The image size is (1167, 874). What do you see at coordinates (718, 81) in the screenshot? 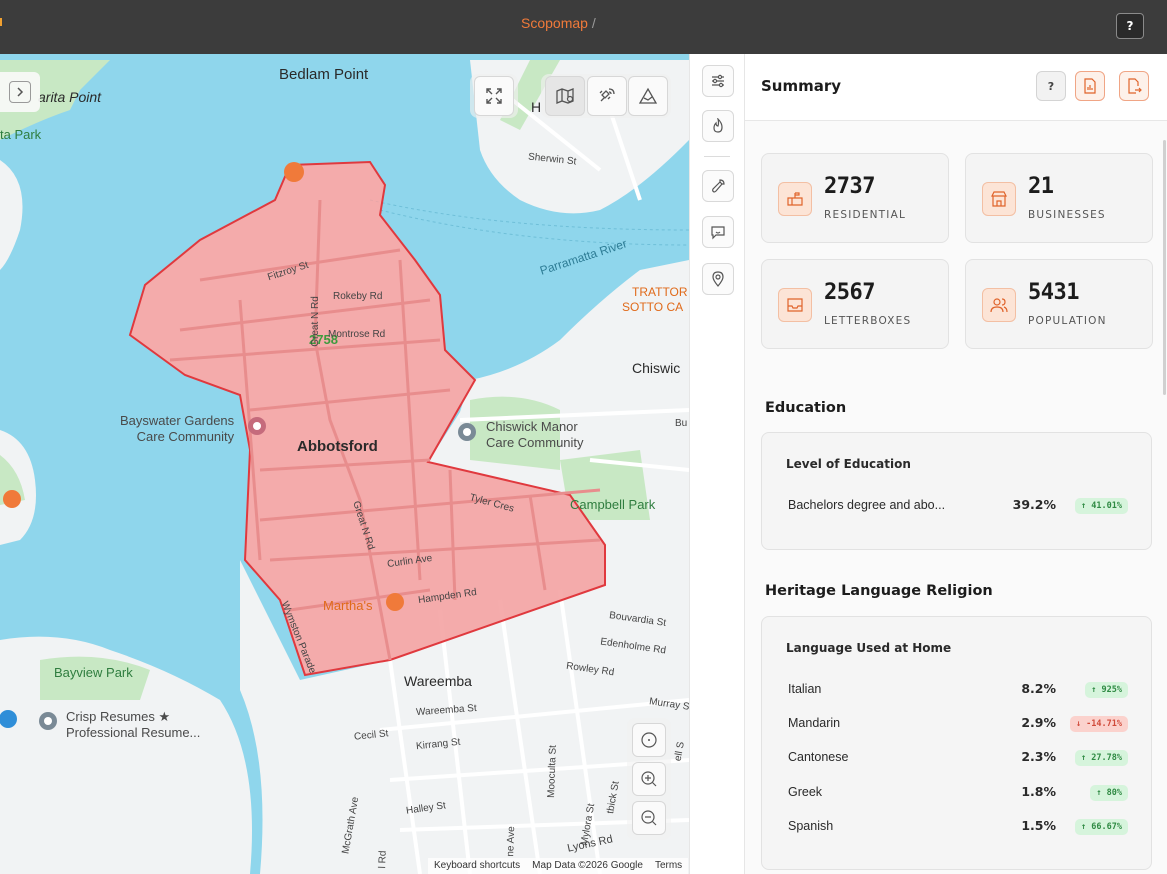
I see `filters-tool-button` at bounding box center [718, 81].